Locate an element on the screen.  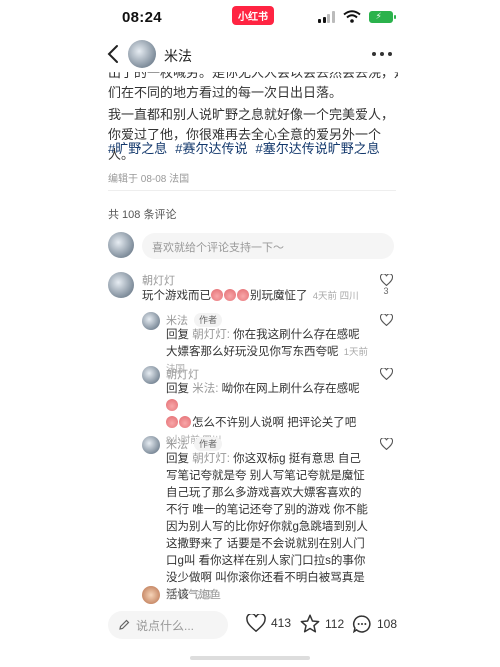
status-icons: ⚡ is located at coordinates (357, 16).